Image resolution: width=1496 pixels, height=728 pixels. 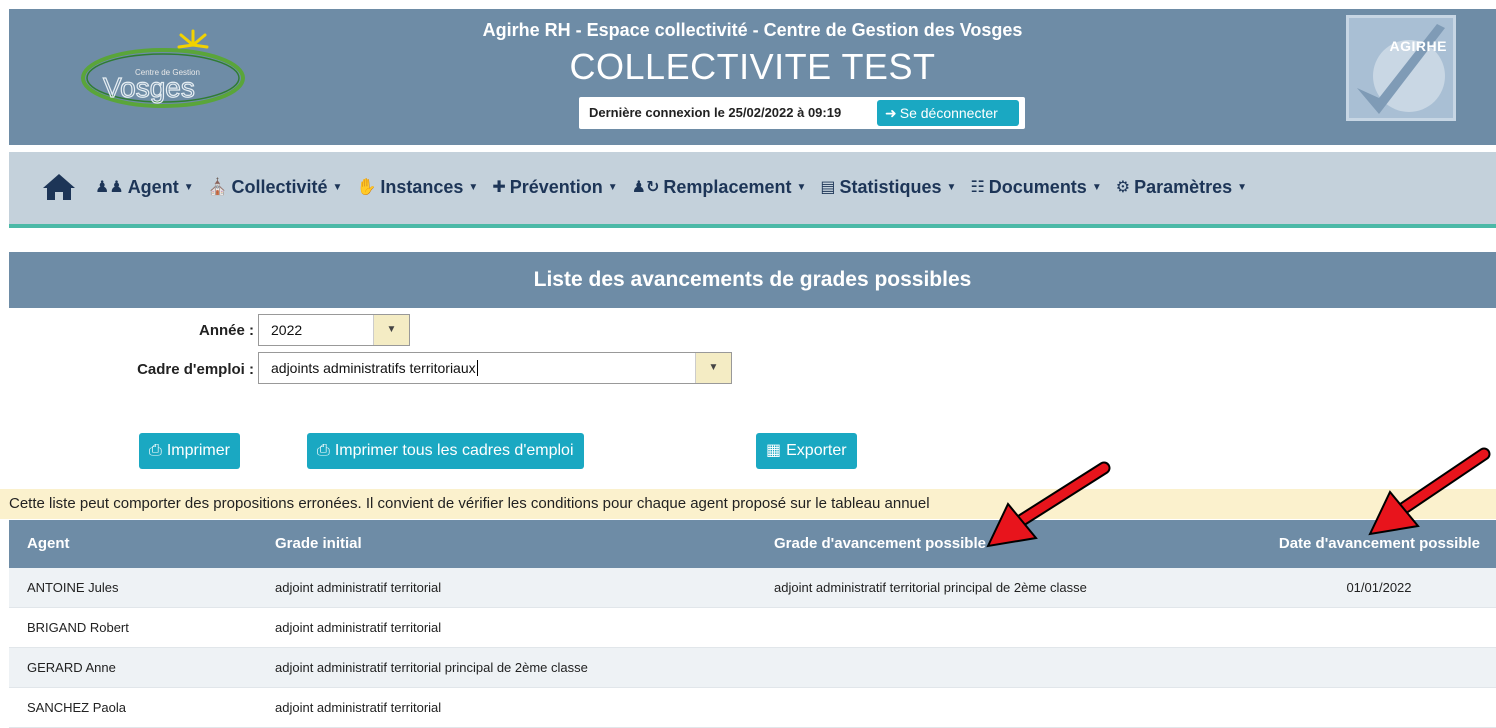 I want to click on last-login-text: Dernière connexion le 25/02/2022 à 09:19, so click(x=715, y=112).